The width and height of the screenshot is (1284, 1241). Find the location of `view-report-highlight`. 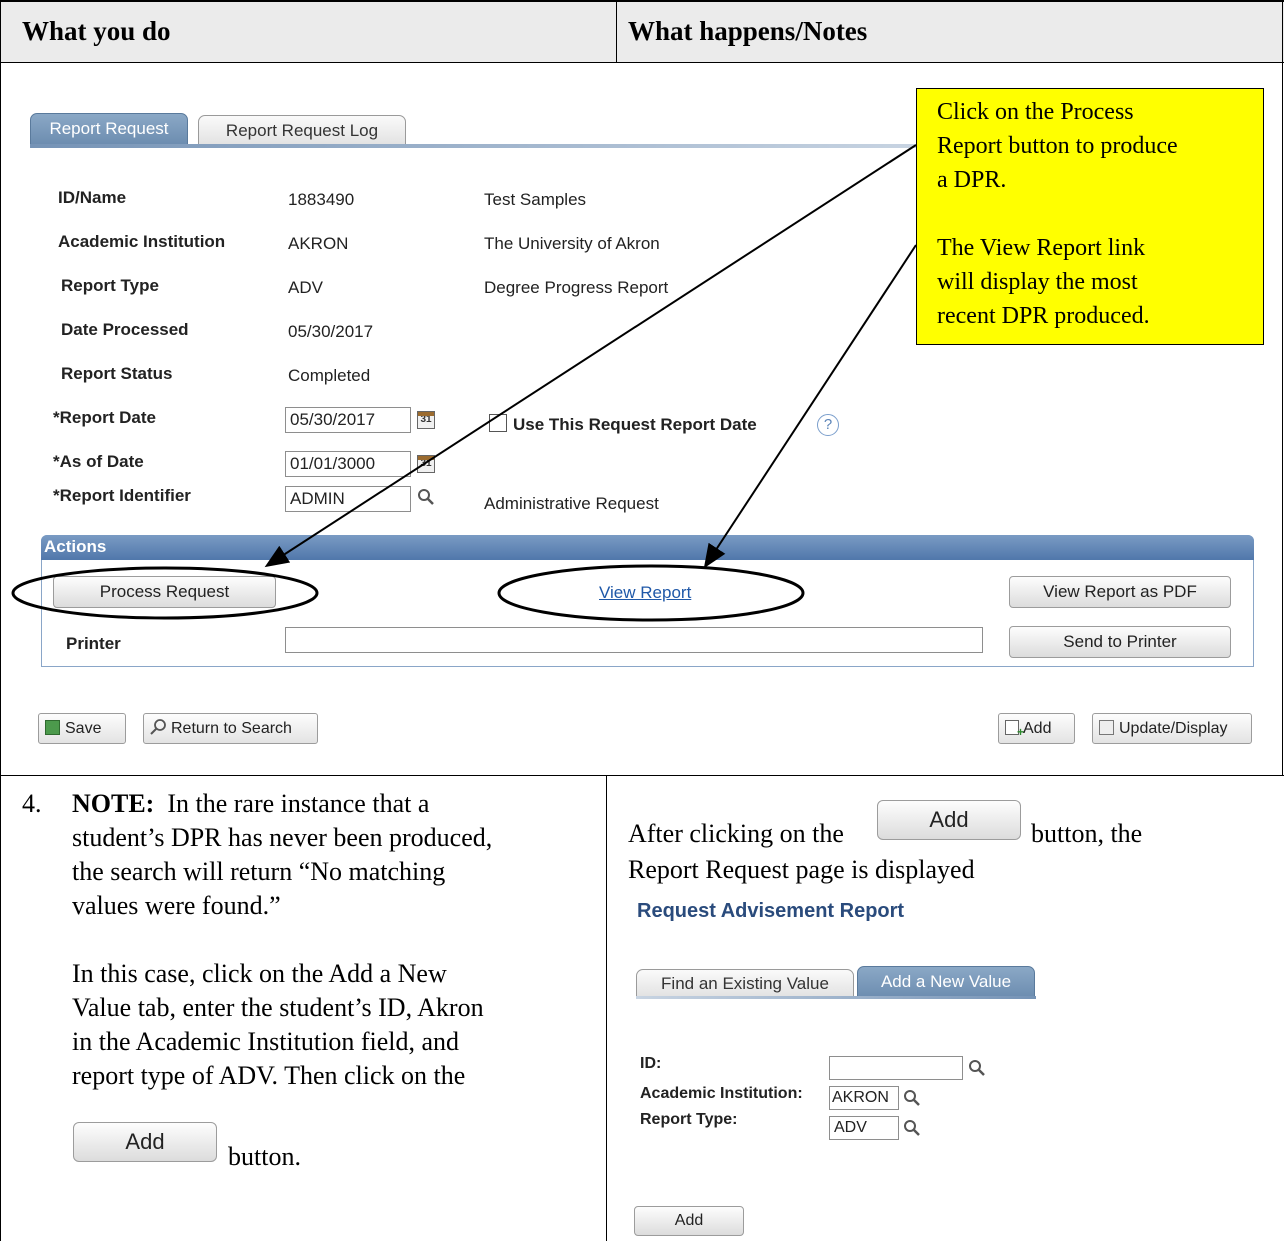

view-report-highlight is located at coordinates (651, 593).